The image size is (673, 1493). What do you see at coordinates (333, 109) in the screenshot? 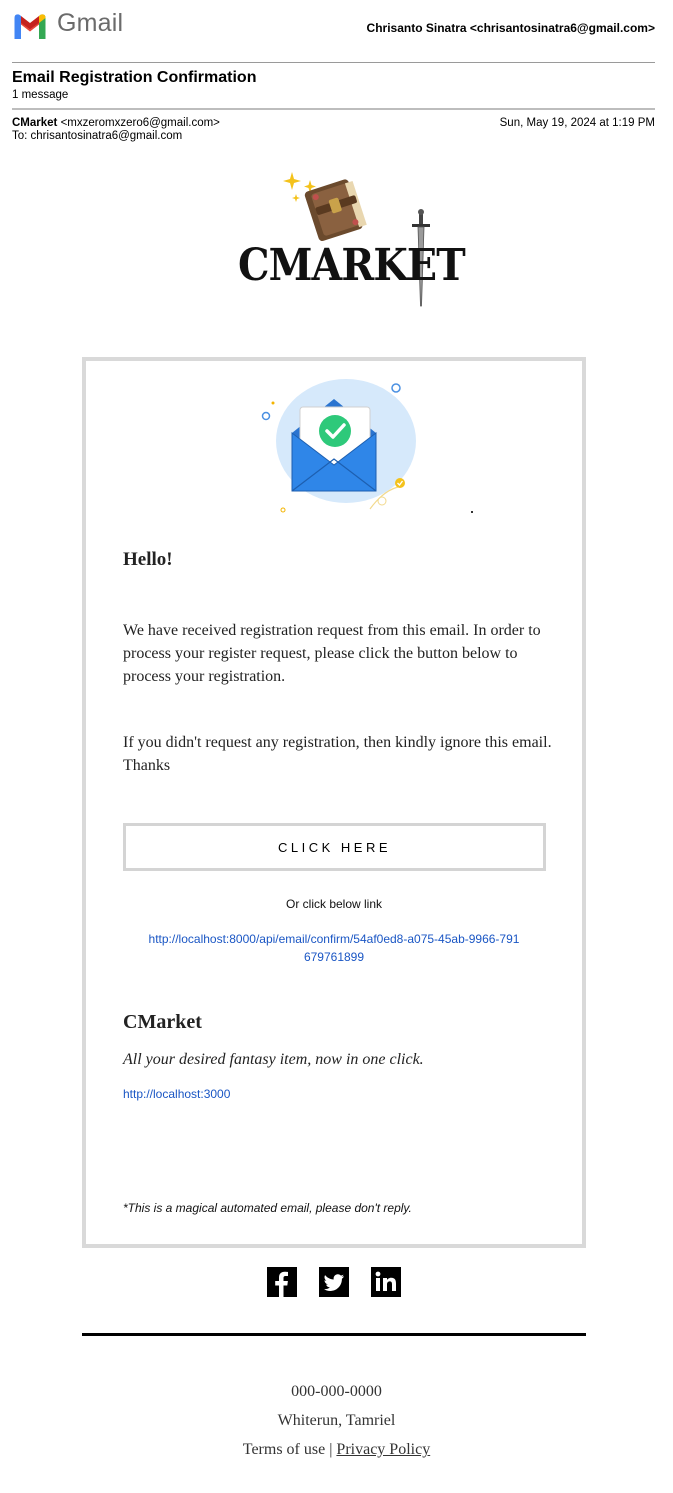
I see `subject-divider` at bounding box center [333, 109].